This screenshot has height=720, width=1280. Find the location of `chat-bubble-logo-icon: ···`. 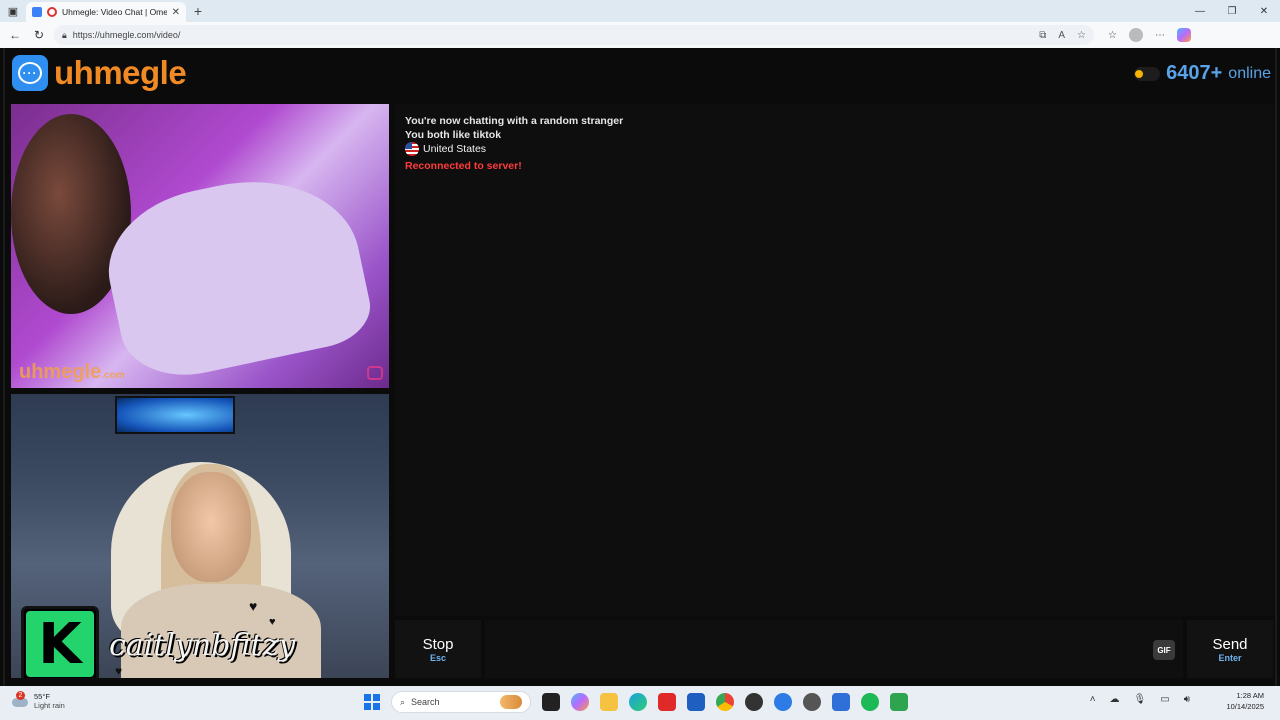

chat-bubble-logo-icon: ··· is located at coordinates (30, 73).